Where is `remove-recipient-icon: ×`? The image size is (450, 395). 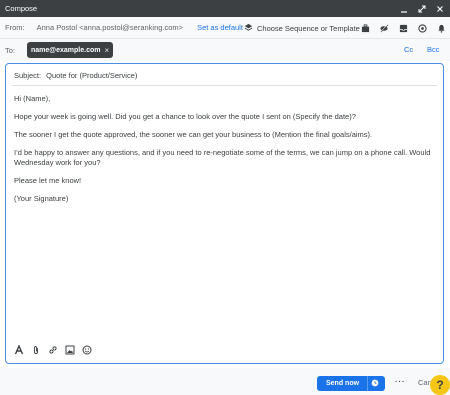 remove-recipient-icon: × is located at coordinates (106, 50).